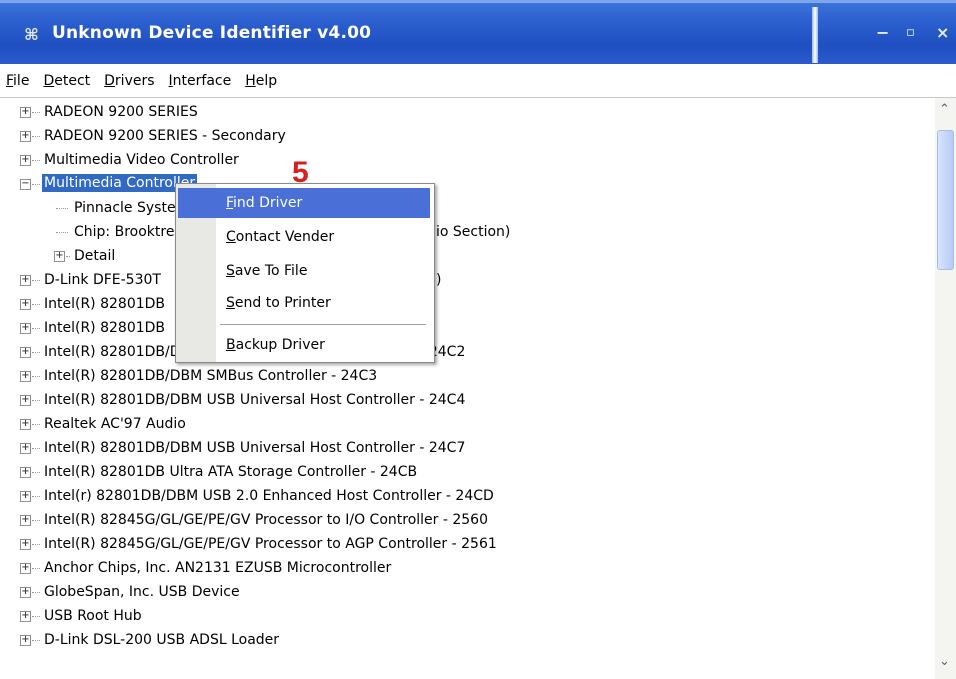 This screenshot has width=956, height=679. I want to click on send-to-printer-menu-item: Send to Printer, so click(304, 303).